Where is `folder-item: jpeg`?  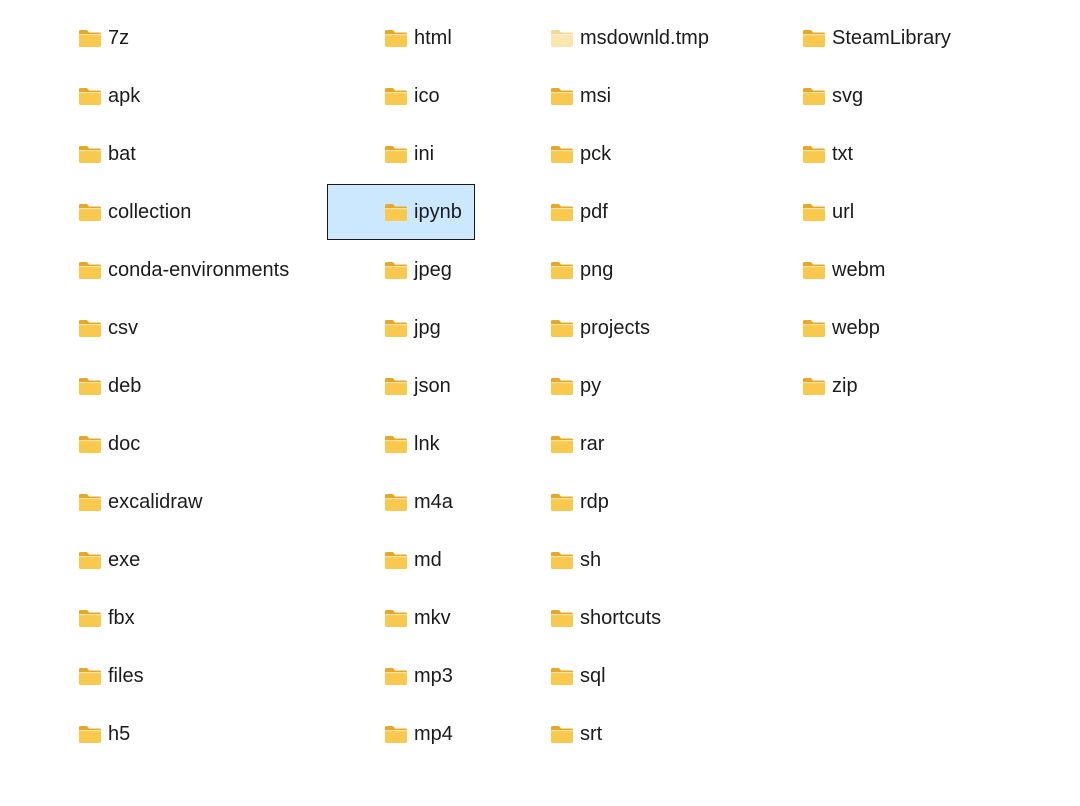
folder-item: jpeg is located at coordinates (418, 270).